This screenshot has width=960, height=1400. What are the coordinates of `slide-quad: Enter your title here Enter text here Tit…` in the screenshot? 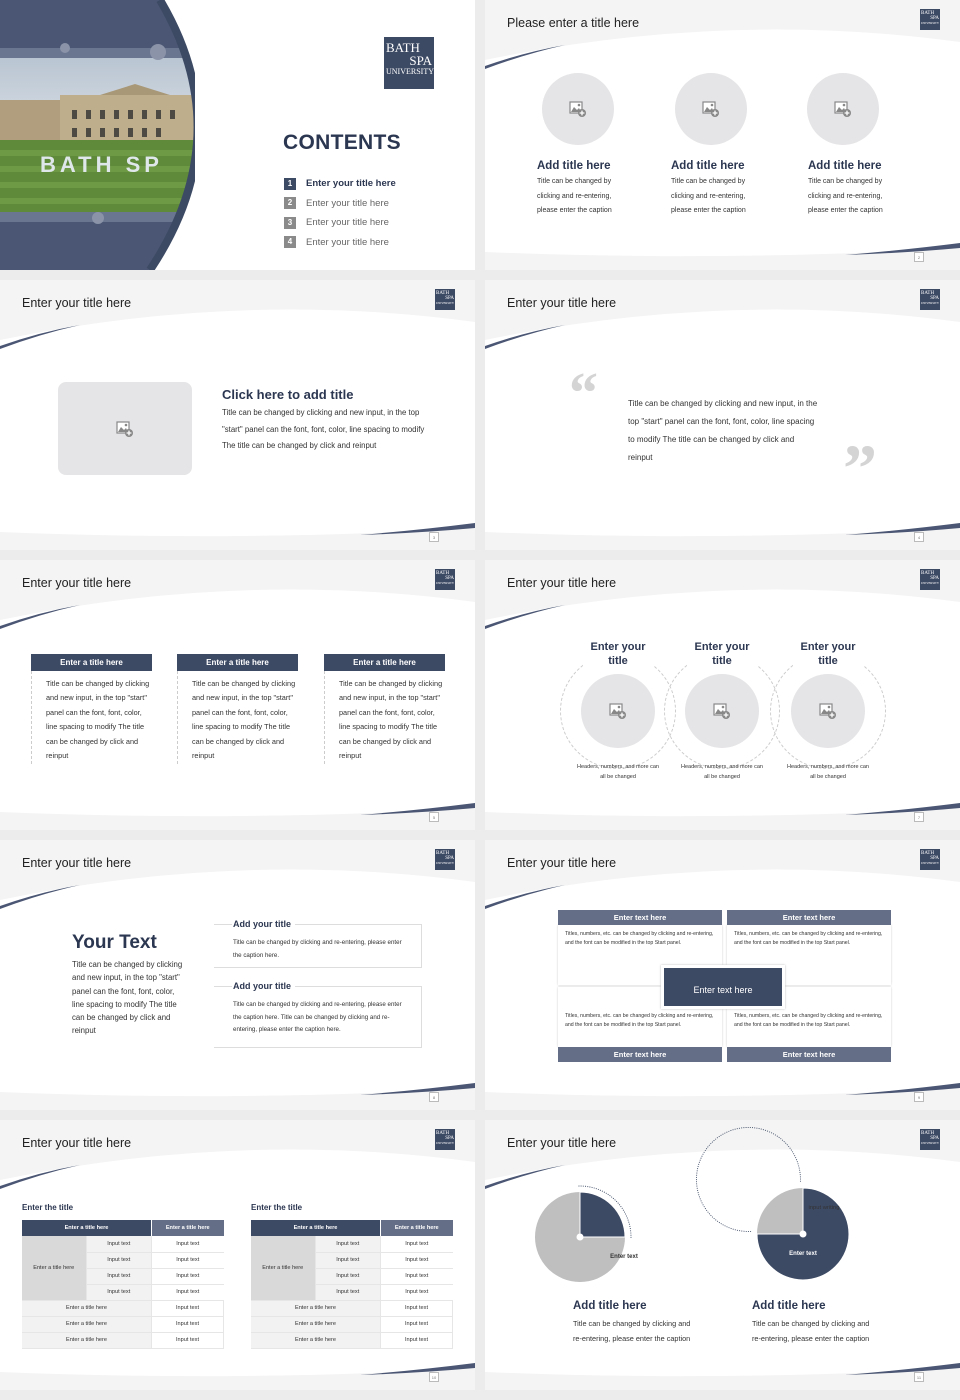 It's located at (722, 975).